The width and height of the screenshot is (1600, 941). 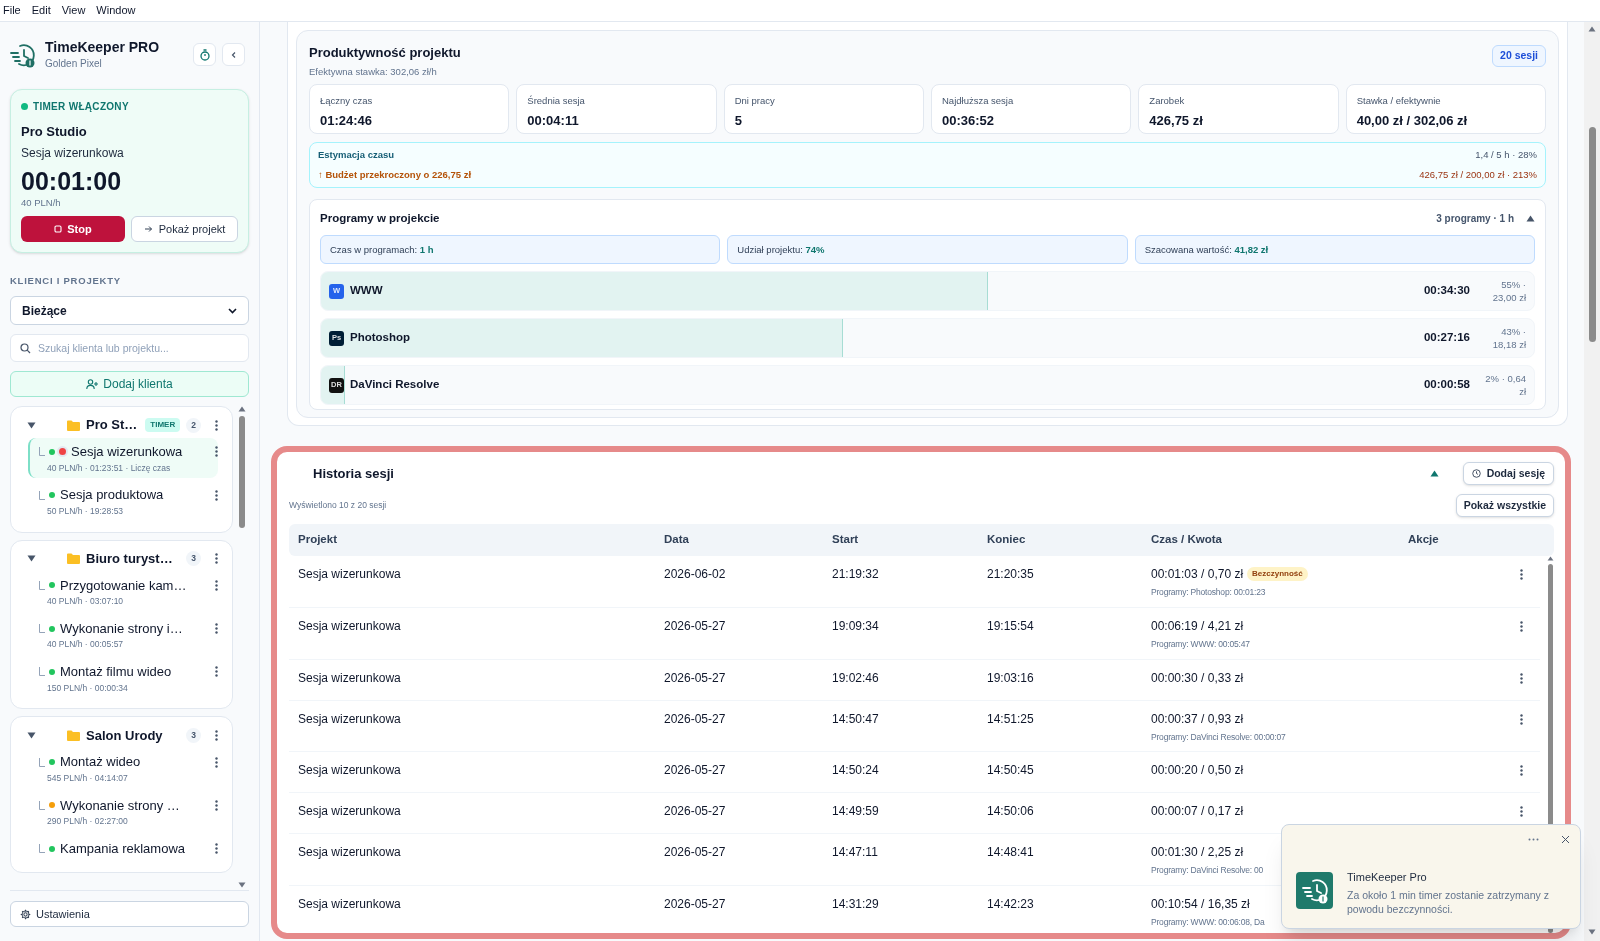 What do you see at coordinates (204, 54) in the screenshot?
I see `stopwatch-button` at bounding box center [204, 54].